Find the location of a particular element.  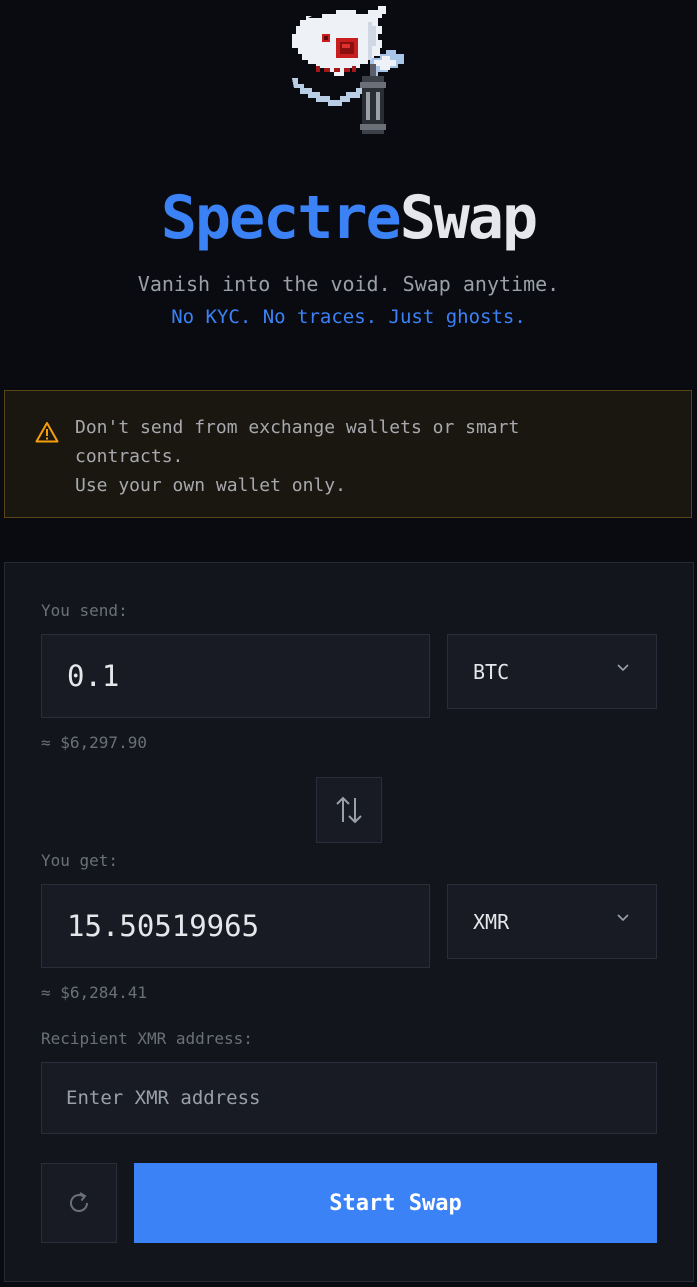

send-amount-value: 0.1 is located at coordinates (93, 676).